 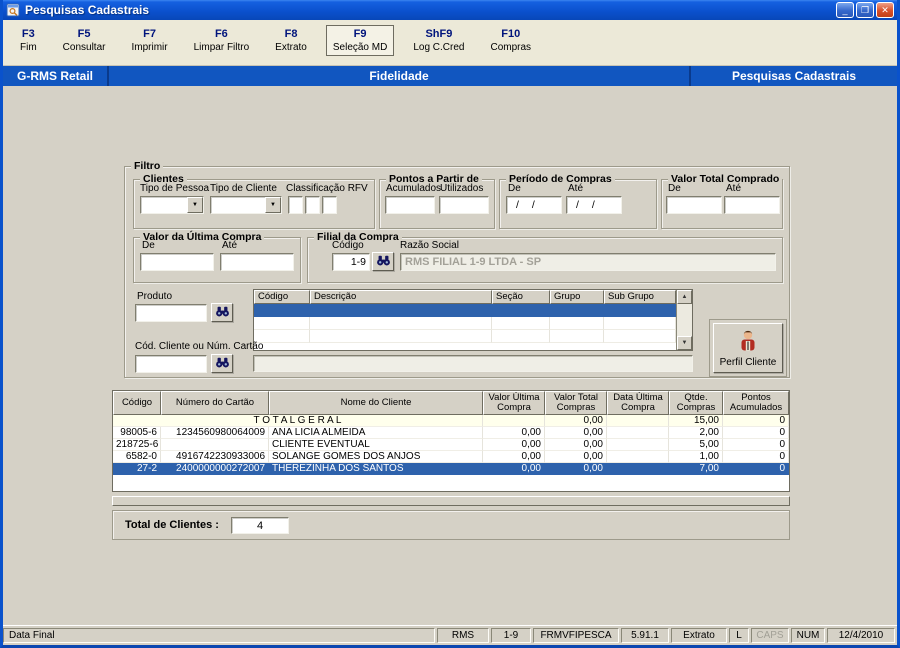 I want to click on banner-module-name: Fidelidade, so click(x=399, y=76).